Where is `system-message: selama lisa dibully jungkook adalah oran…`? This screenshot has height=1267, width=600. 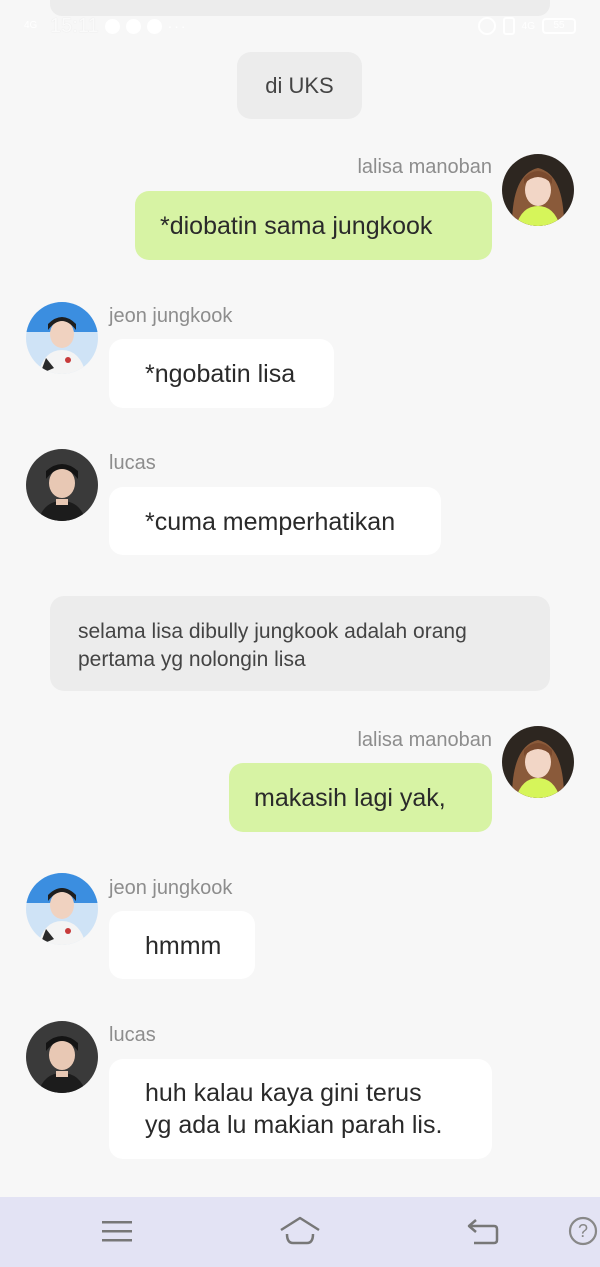
system-message: selama lisa dibully jungkook adalah oran… is located at coordinates (300, 643).